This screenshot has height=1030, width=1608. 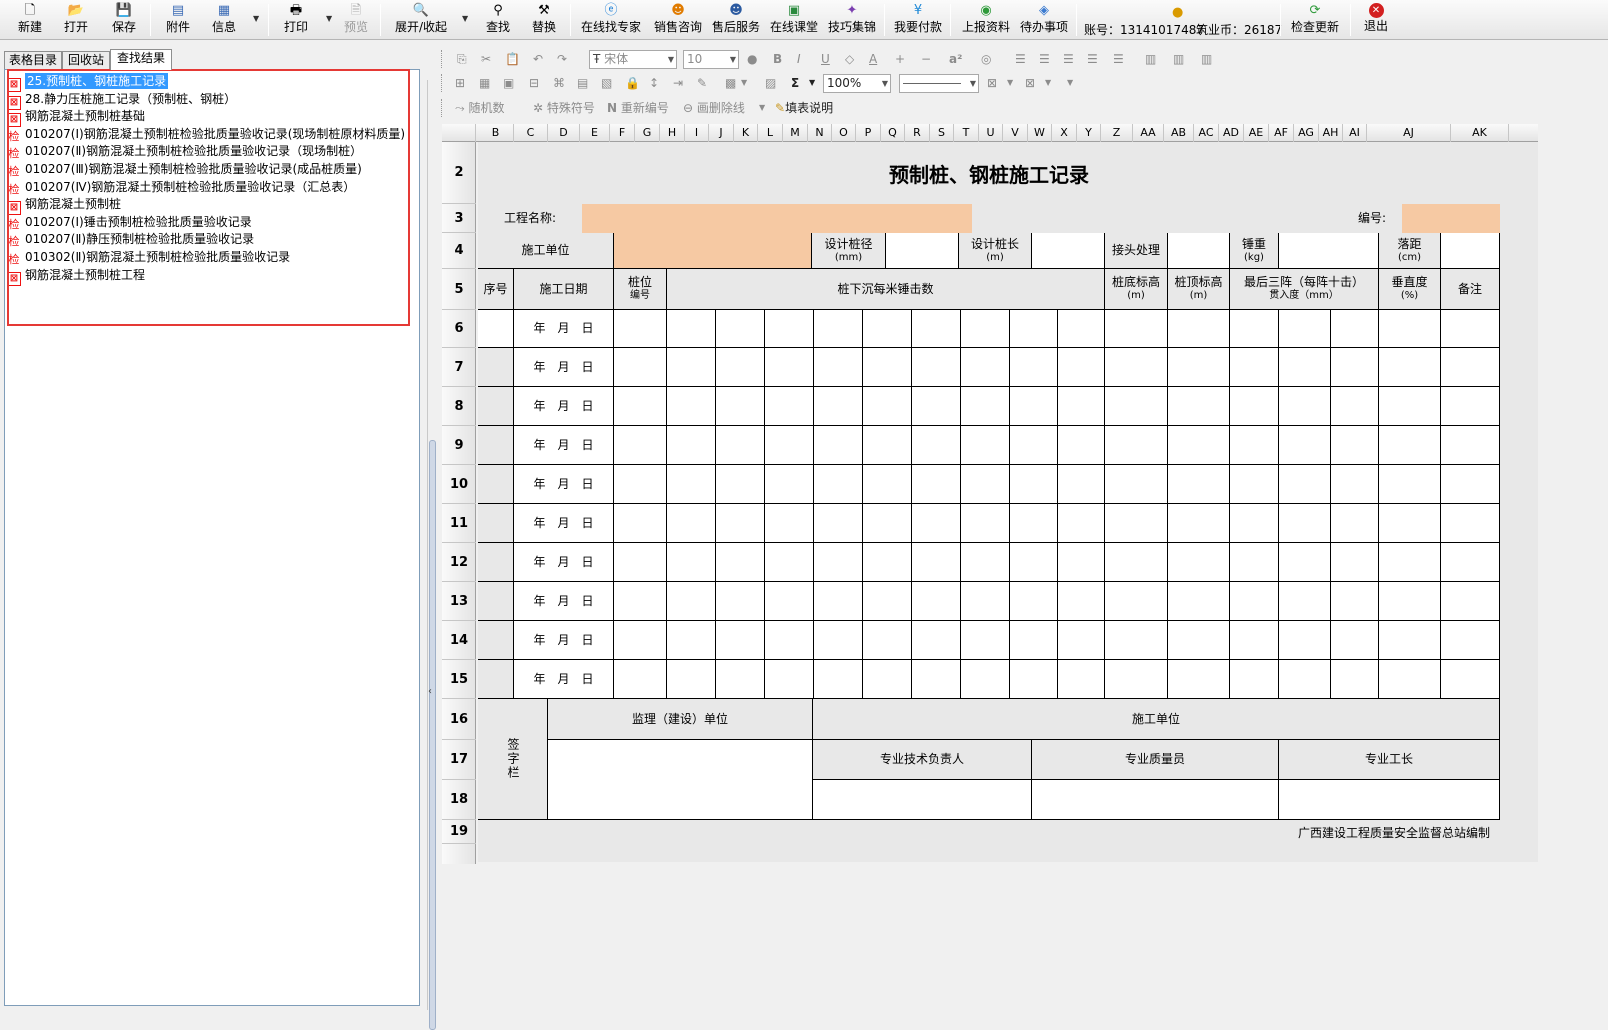 I want to click on barcode2-icon: ▥, so click(x=1178, y=59).